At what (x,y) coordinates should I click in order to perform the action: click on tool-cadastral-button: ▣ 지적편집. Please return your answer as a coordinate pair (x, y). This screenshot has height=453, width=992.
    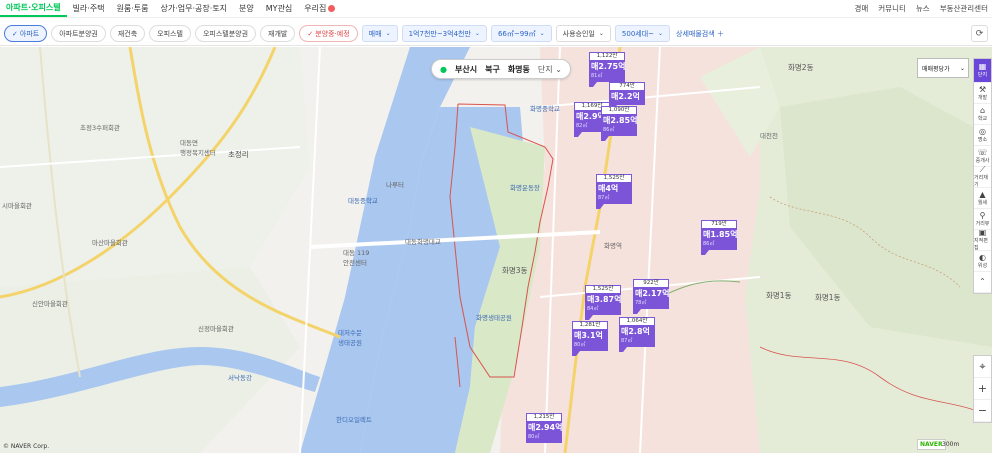
    Looking at the image, I should click on (982, 239).